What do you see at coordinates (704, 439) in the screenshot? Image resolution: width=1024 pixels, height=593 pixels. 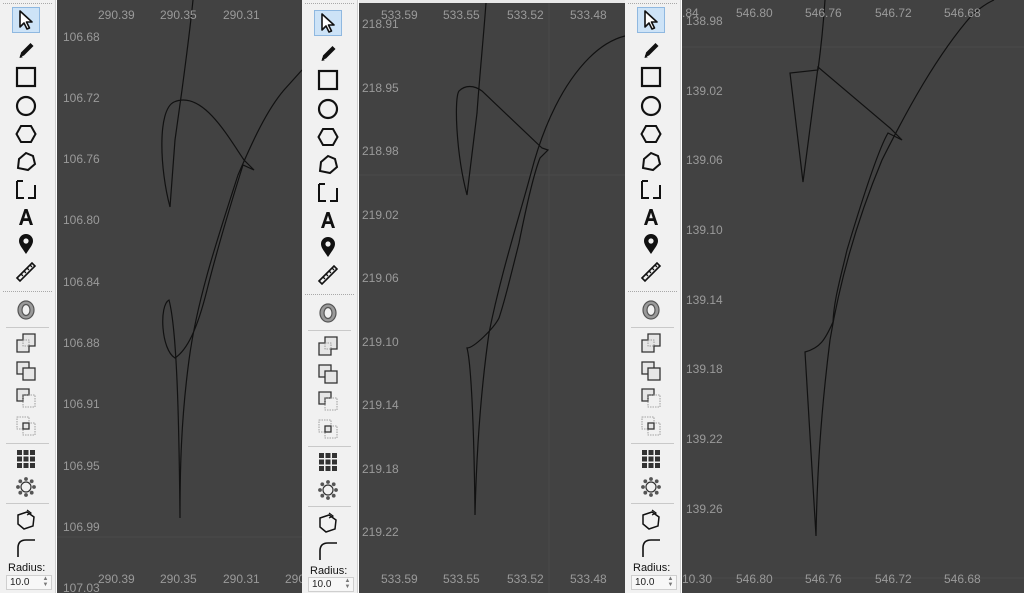 I see `y-tick-label: 139.22` at bounding box center [704, 439].